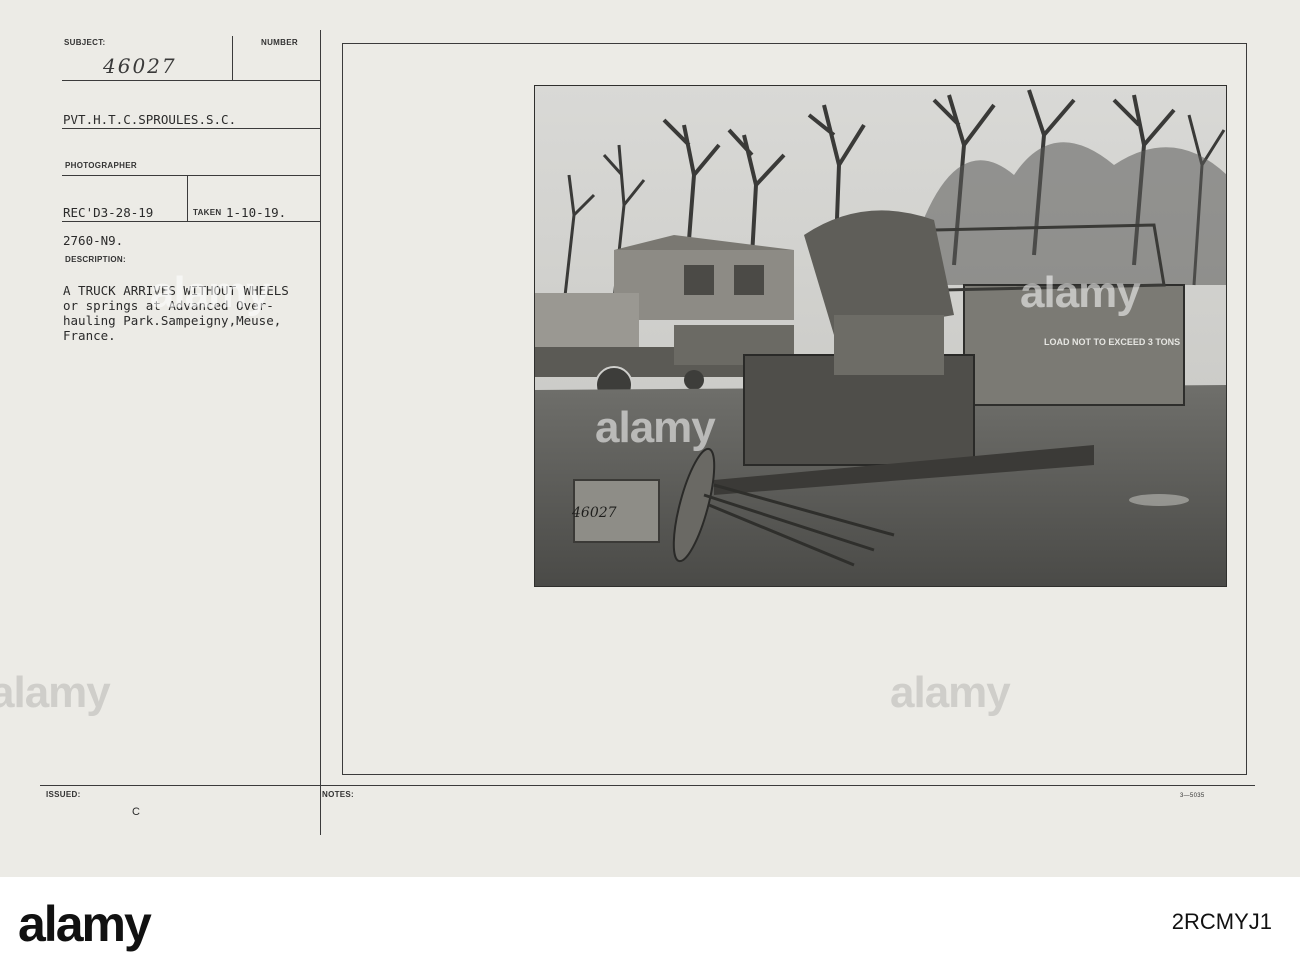 This screenshot has height=967, width=1300. I want to click on subject-number-divider, so click(232, 58).